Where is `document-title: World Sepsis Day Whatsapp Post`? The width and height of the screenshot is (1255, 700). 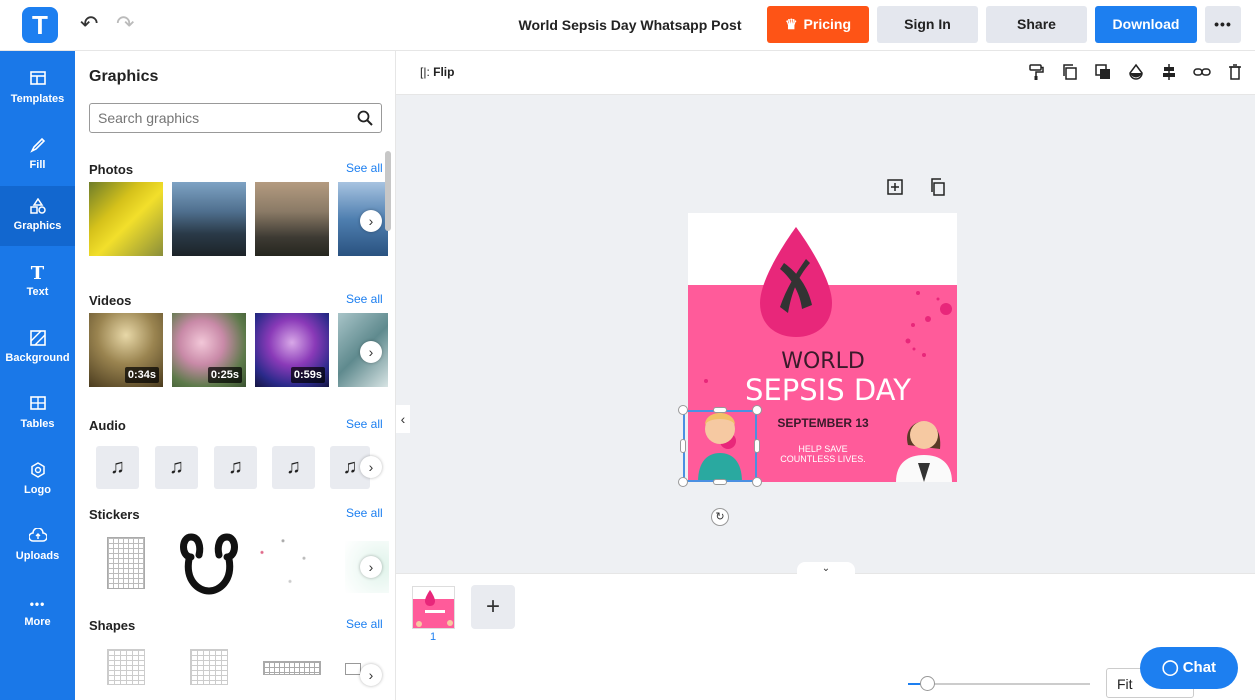
document-title: World Sepsis Day Whatsapp Post is located at coordinates (630, 25).